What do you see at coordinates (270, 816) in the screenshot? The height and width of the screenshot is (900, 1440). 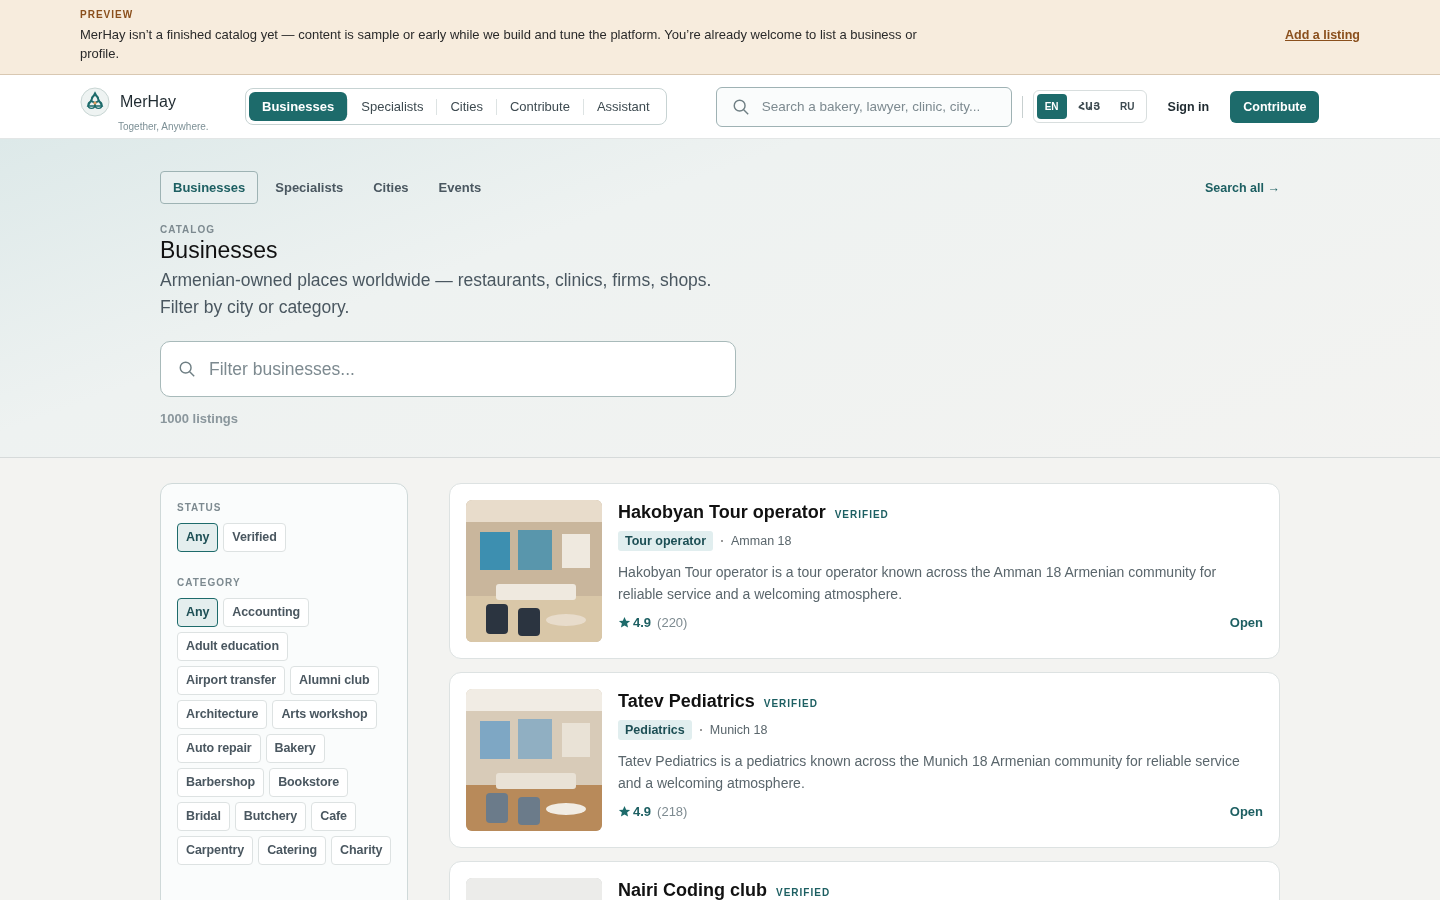 I see `filter-chip: Butchery` at bounding box center [270, 816].